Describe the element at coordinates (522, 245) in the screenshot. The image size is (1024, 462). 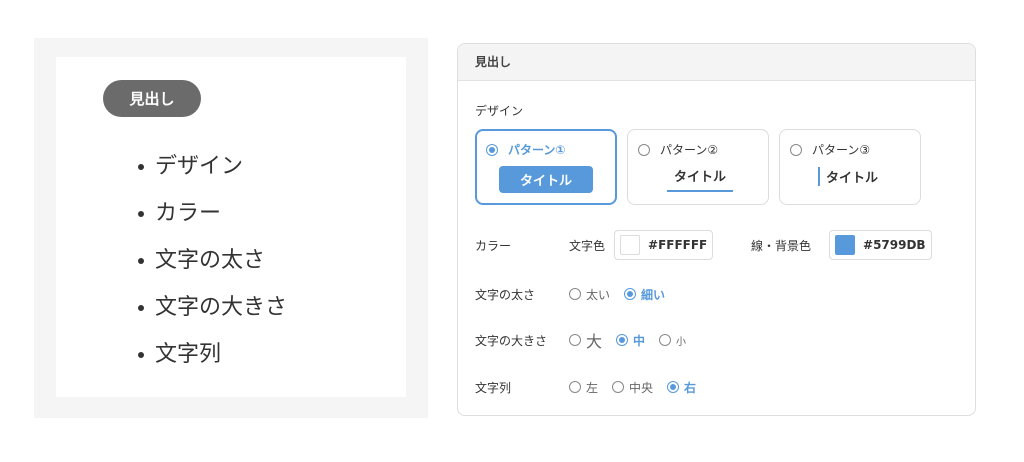
I see `color-row: カラー` at that location.